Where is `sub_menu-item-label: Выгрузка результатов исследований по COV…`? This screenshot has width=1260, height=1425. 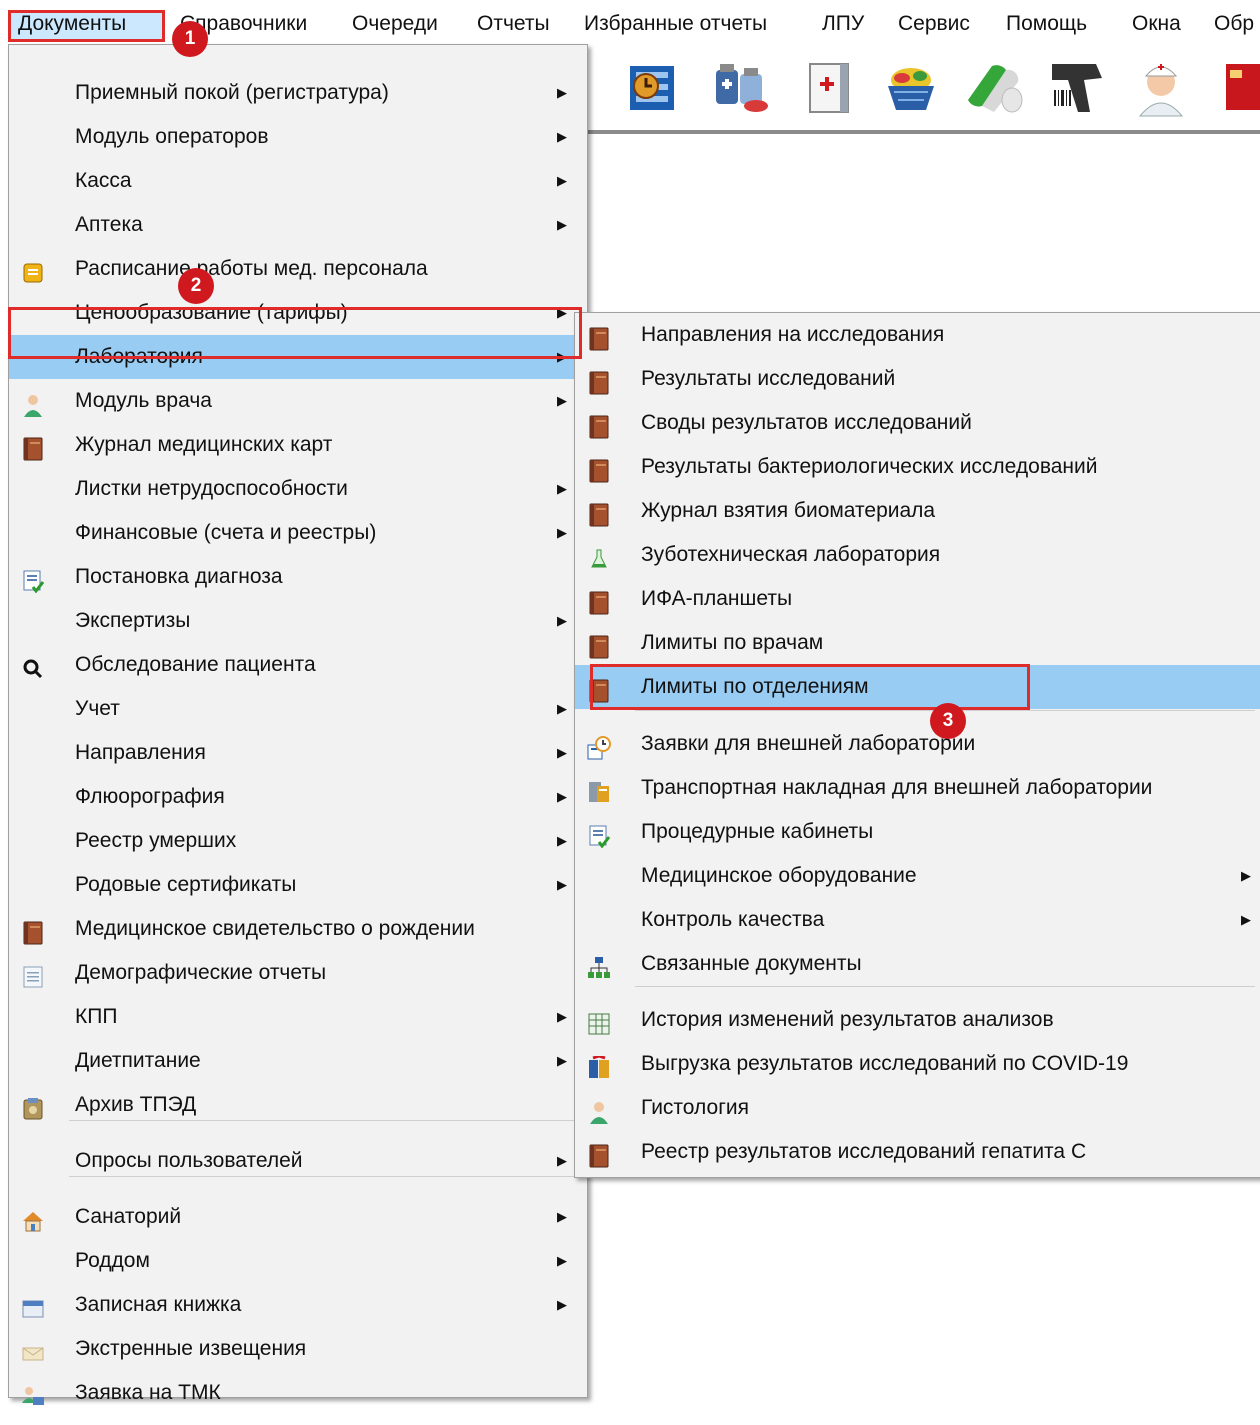 sub_menu-item-label: Выгрузка результатов исследований по COV… is located at coordinates (885, 1063).